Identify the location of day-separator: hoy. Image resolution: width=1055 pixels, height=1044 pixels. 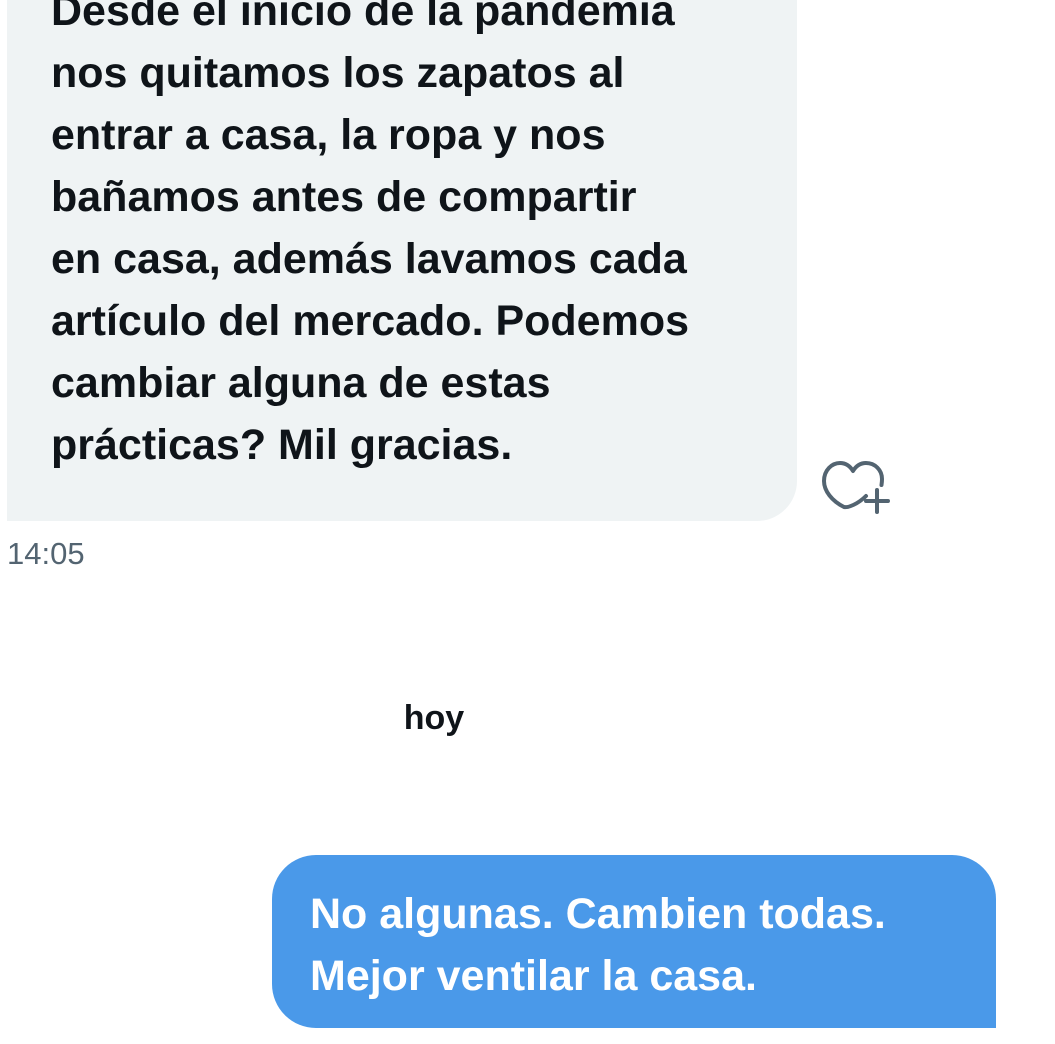
(434, 718).